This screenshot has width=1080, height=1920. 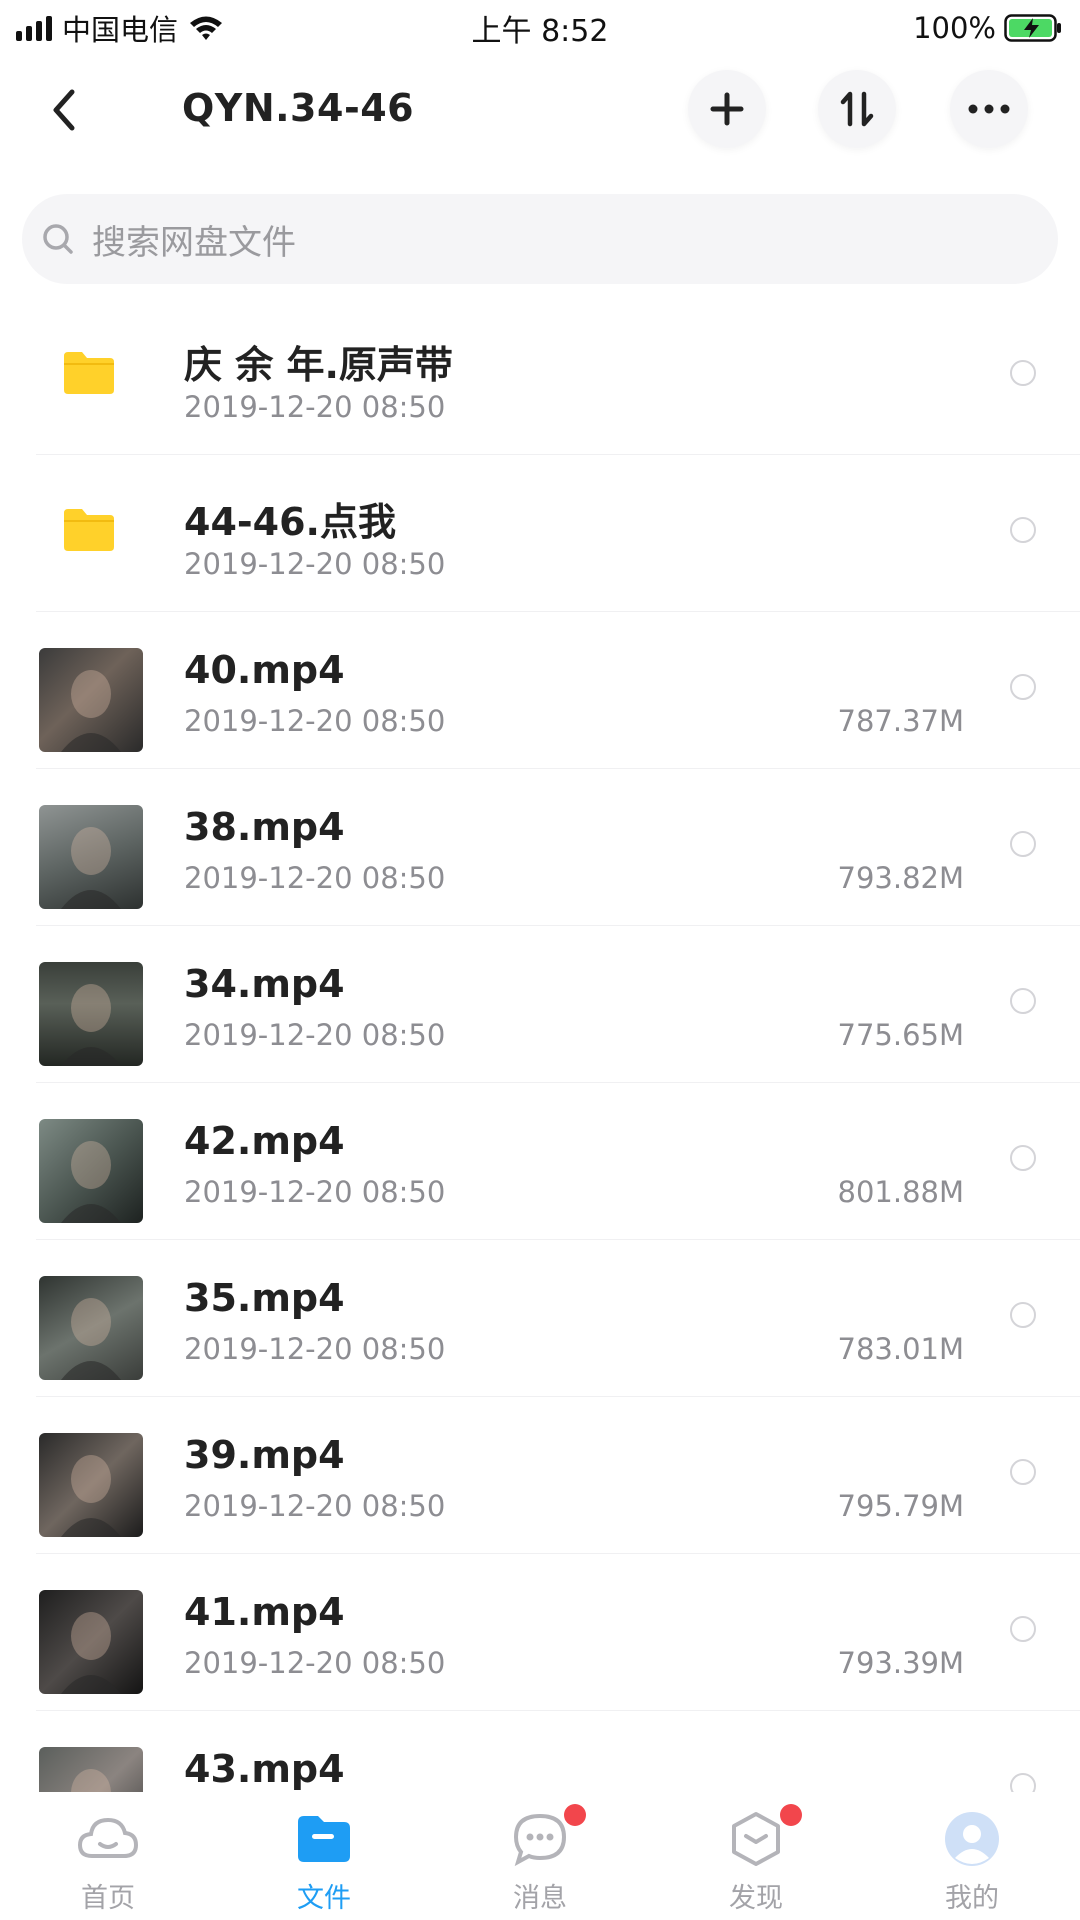 What do you see at coordinates (558, 376) in the screenshot?
I see `folder-row: 庆 余 年.原声带 2019-12-20 08:50` at bounding box center [558, 376].